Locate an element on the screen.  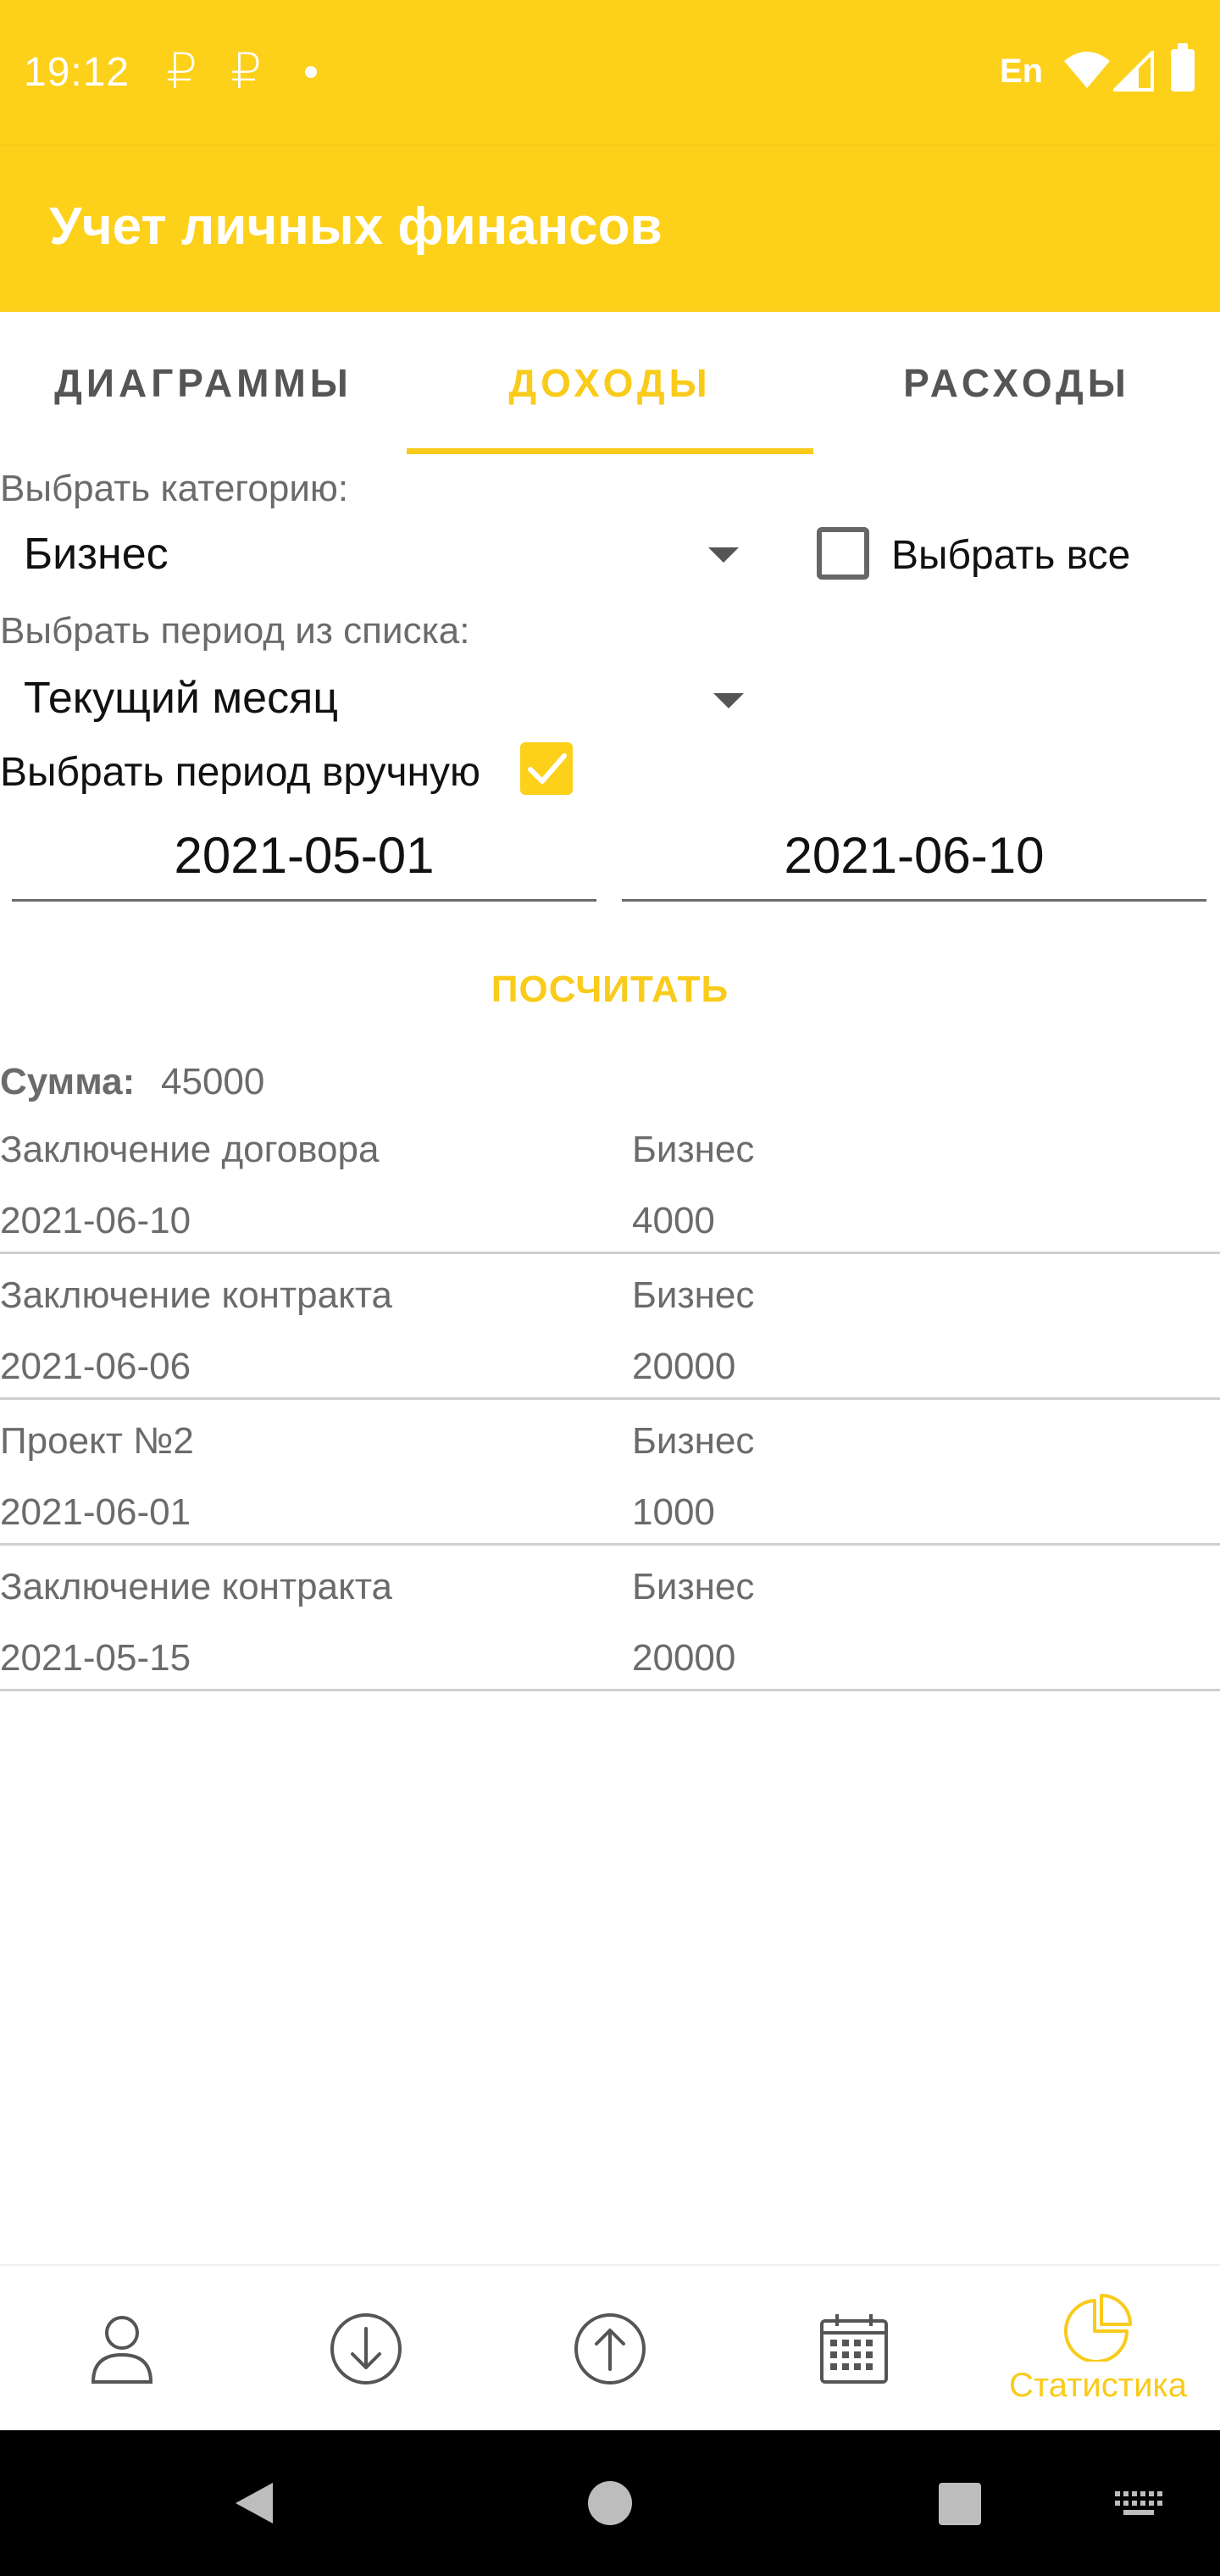
calculate-button: ПОСЧИТАТЬ is located at coordinates (610, 990).